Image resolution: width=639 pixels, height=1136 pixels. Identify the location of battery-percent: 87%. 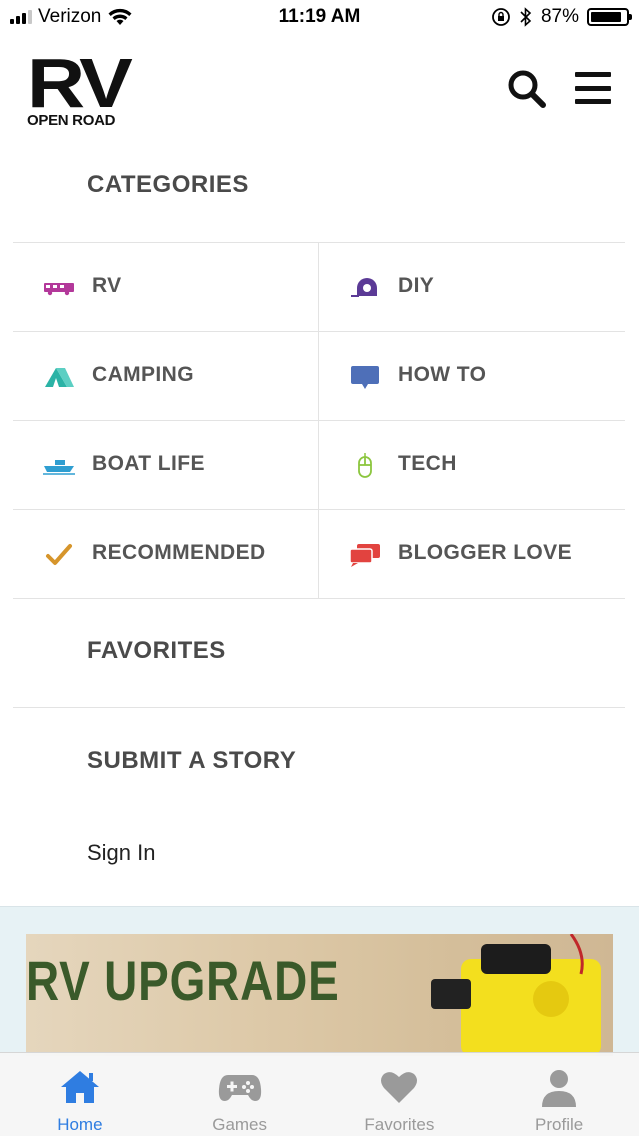
(559, 16).